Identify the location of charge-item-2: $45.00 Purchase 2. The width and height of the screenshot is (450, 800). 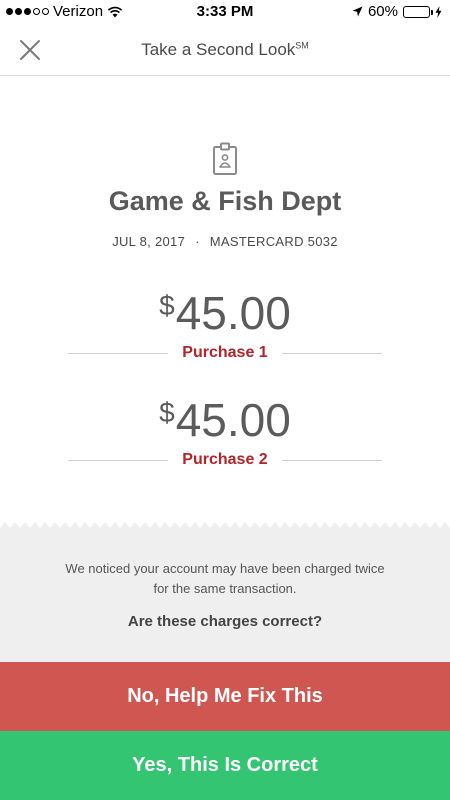
(225, 429).